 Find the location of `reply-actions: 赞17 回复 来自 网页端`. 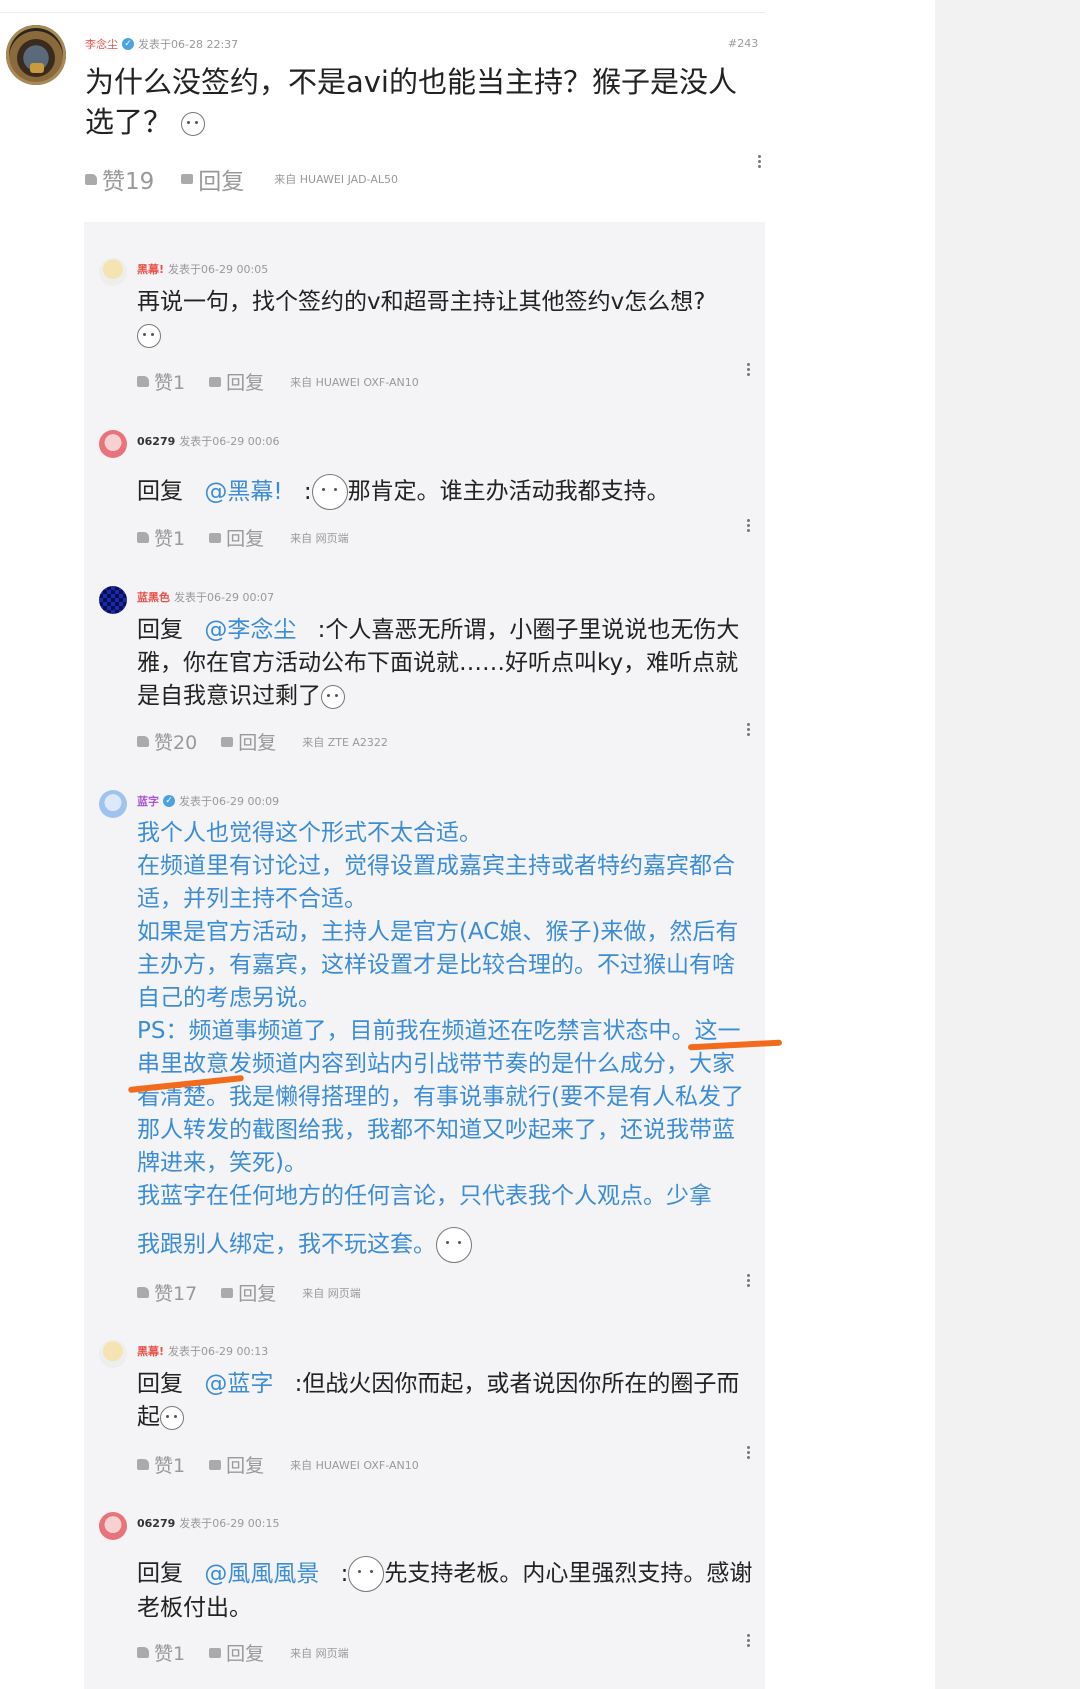

reply-actions: 赞17 回复 来自 网页端 is located at coordinates (249, 1292).